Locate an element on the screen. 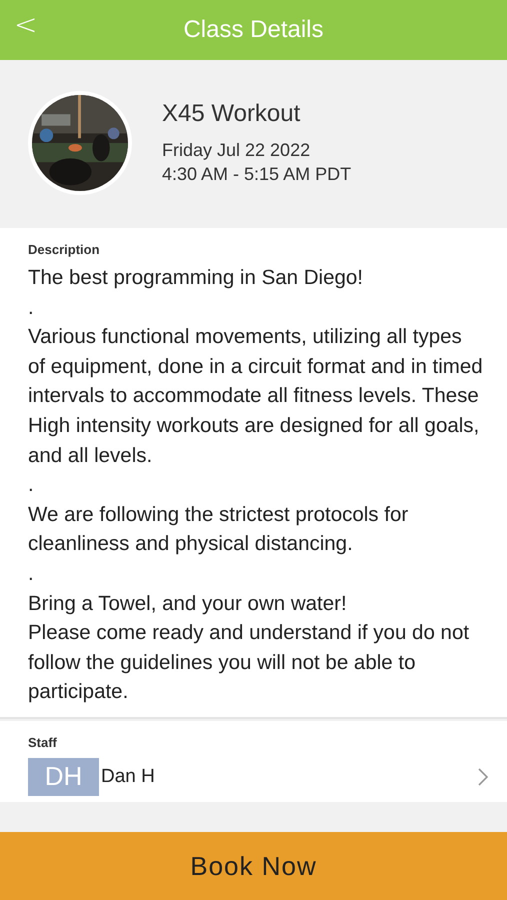 The image size is (507, 900). chevron-right-icon is located at coordinates (483, 776).